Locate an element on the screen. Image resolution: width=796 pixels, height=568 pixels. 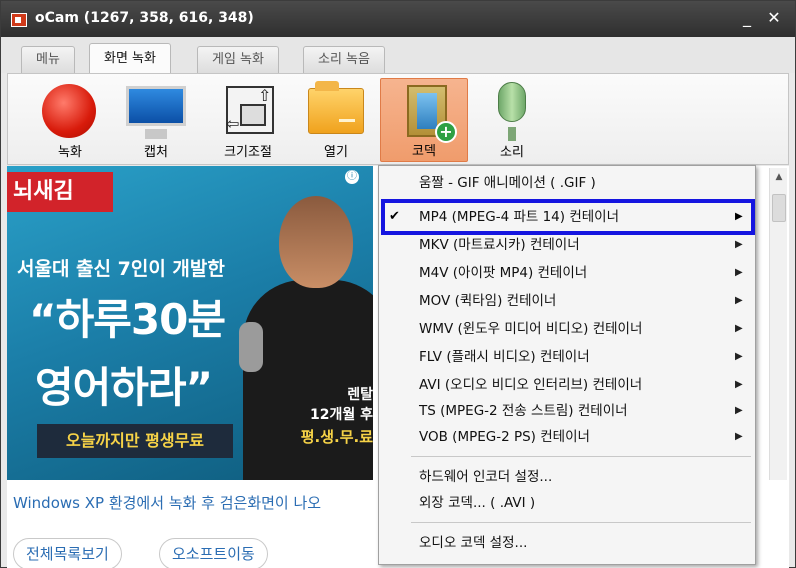
close-button: ✕ is located at coordinates (774, 18).